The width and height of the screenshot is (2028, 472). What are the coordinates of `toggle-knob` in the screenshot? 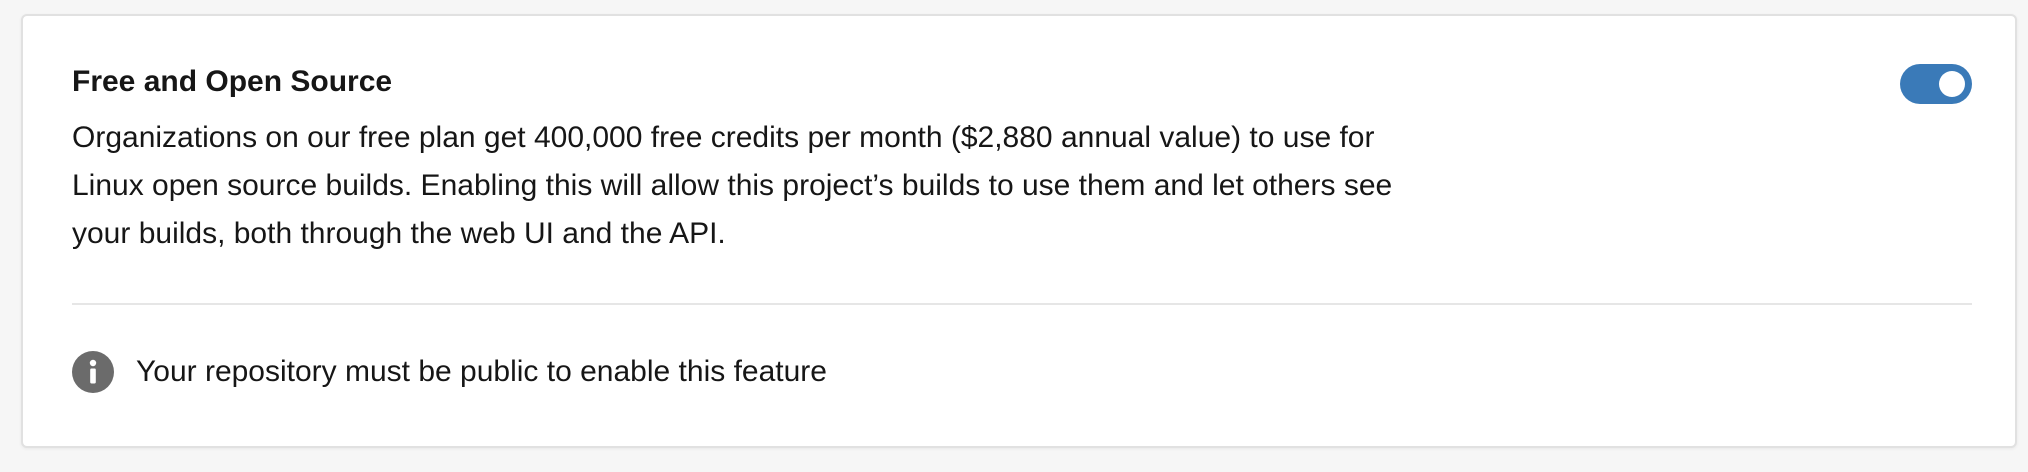 It's located at (1952, 84).